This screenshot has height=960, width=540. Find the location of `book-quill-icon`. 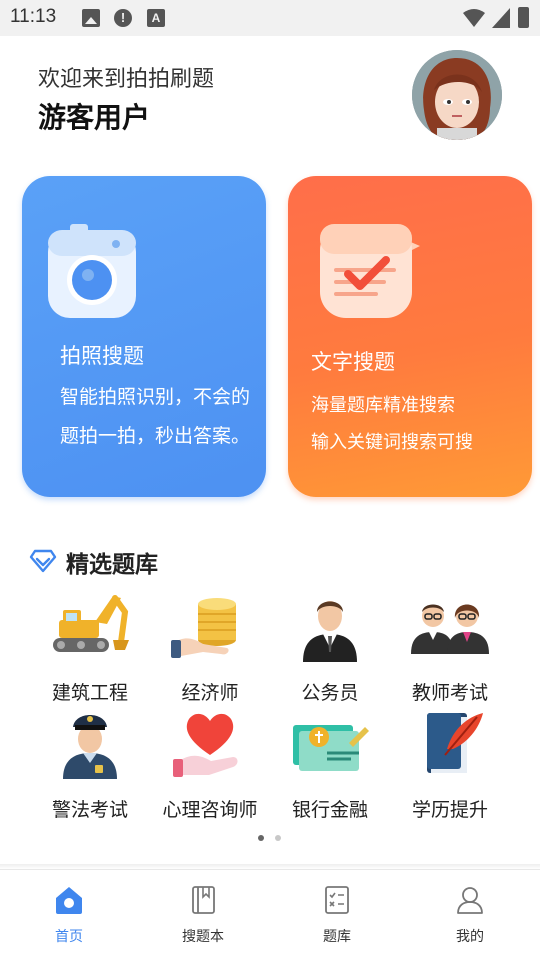

book-quill-icon is located at coordinates (455, 743).